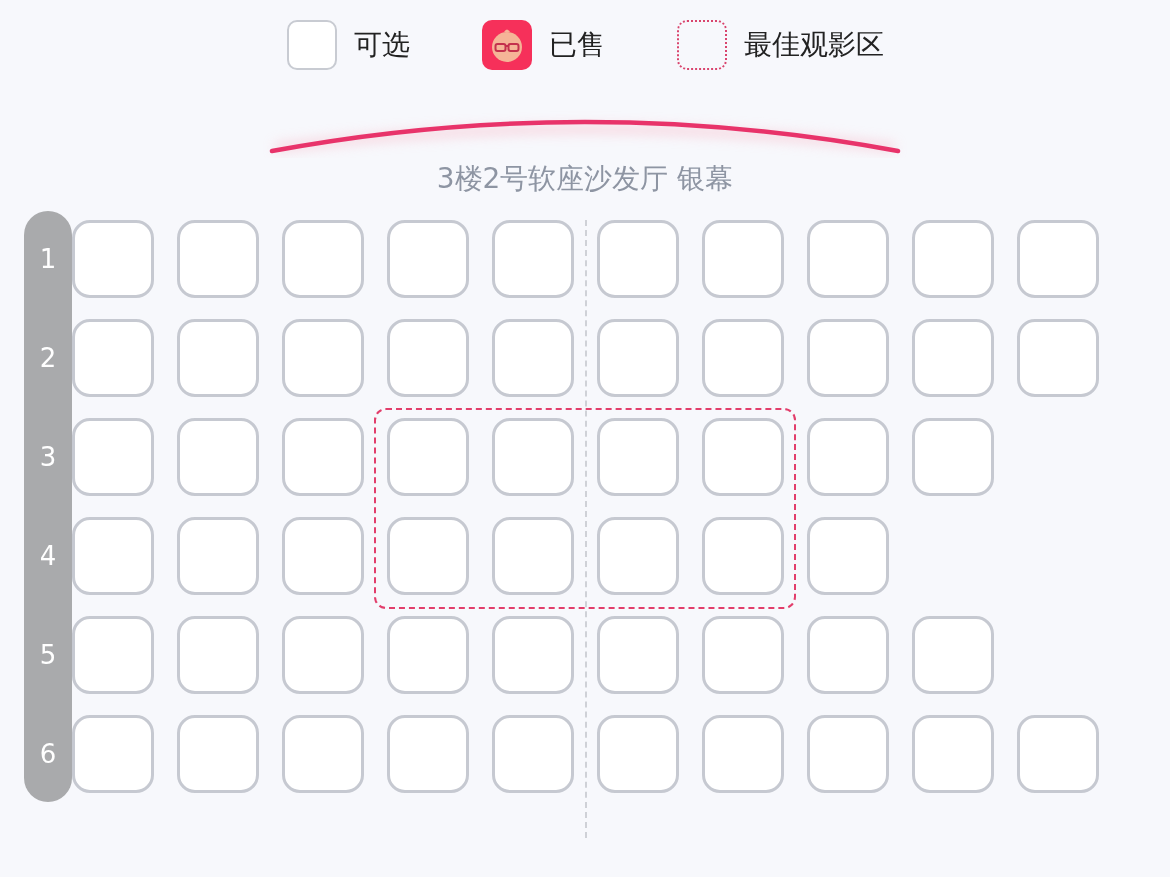  I want to click on glasses-face-icon, so click(506, 45).